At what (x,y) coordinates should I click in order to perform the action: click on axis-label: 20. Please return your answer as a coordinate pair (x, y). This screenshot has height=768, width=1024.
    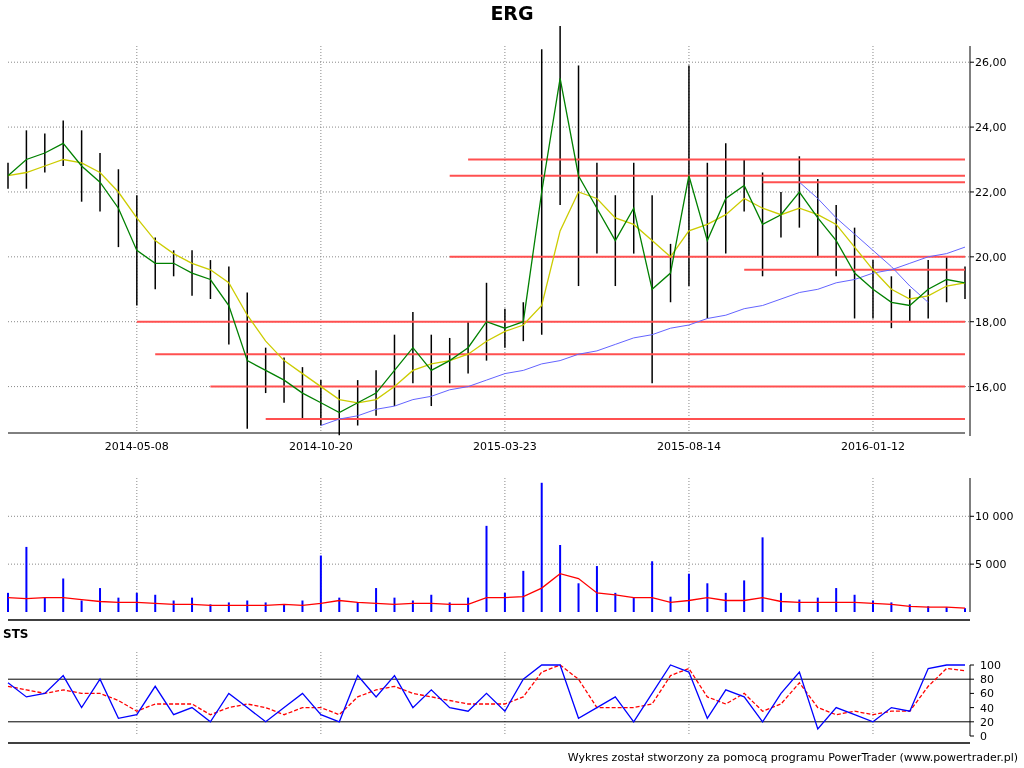
    Looking at the image, I should click on (987, 722).